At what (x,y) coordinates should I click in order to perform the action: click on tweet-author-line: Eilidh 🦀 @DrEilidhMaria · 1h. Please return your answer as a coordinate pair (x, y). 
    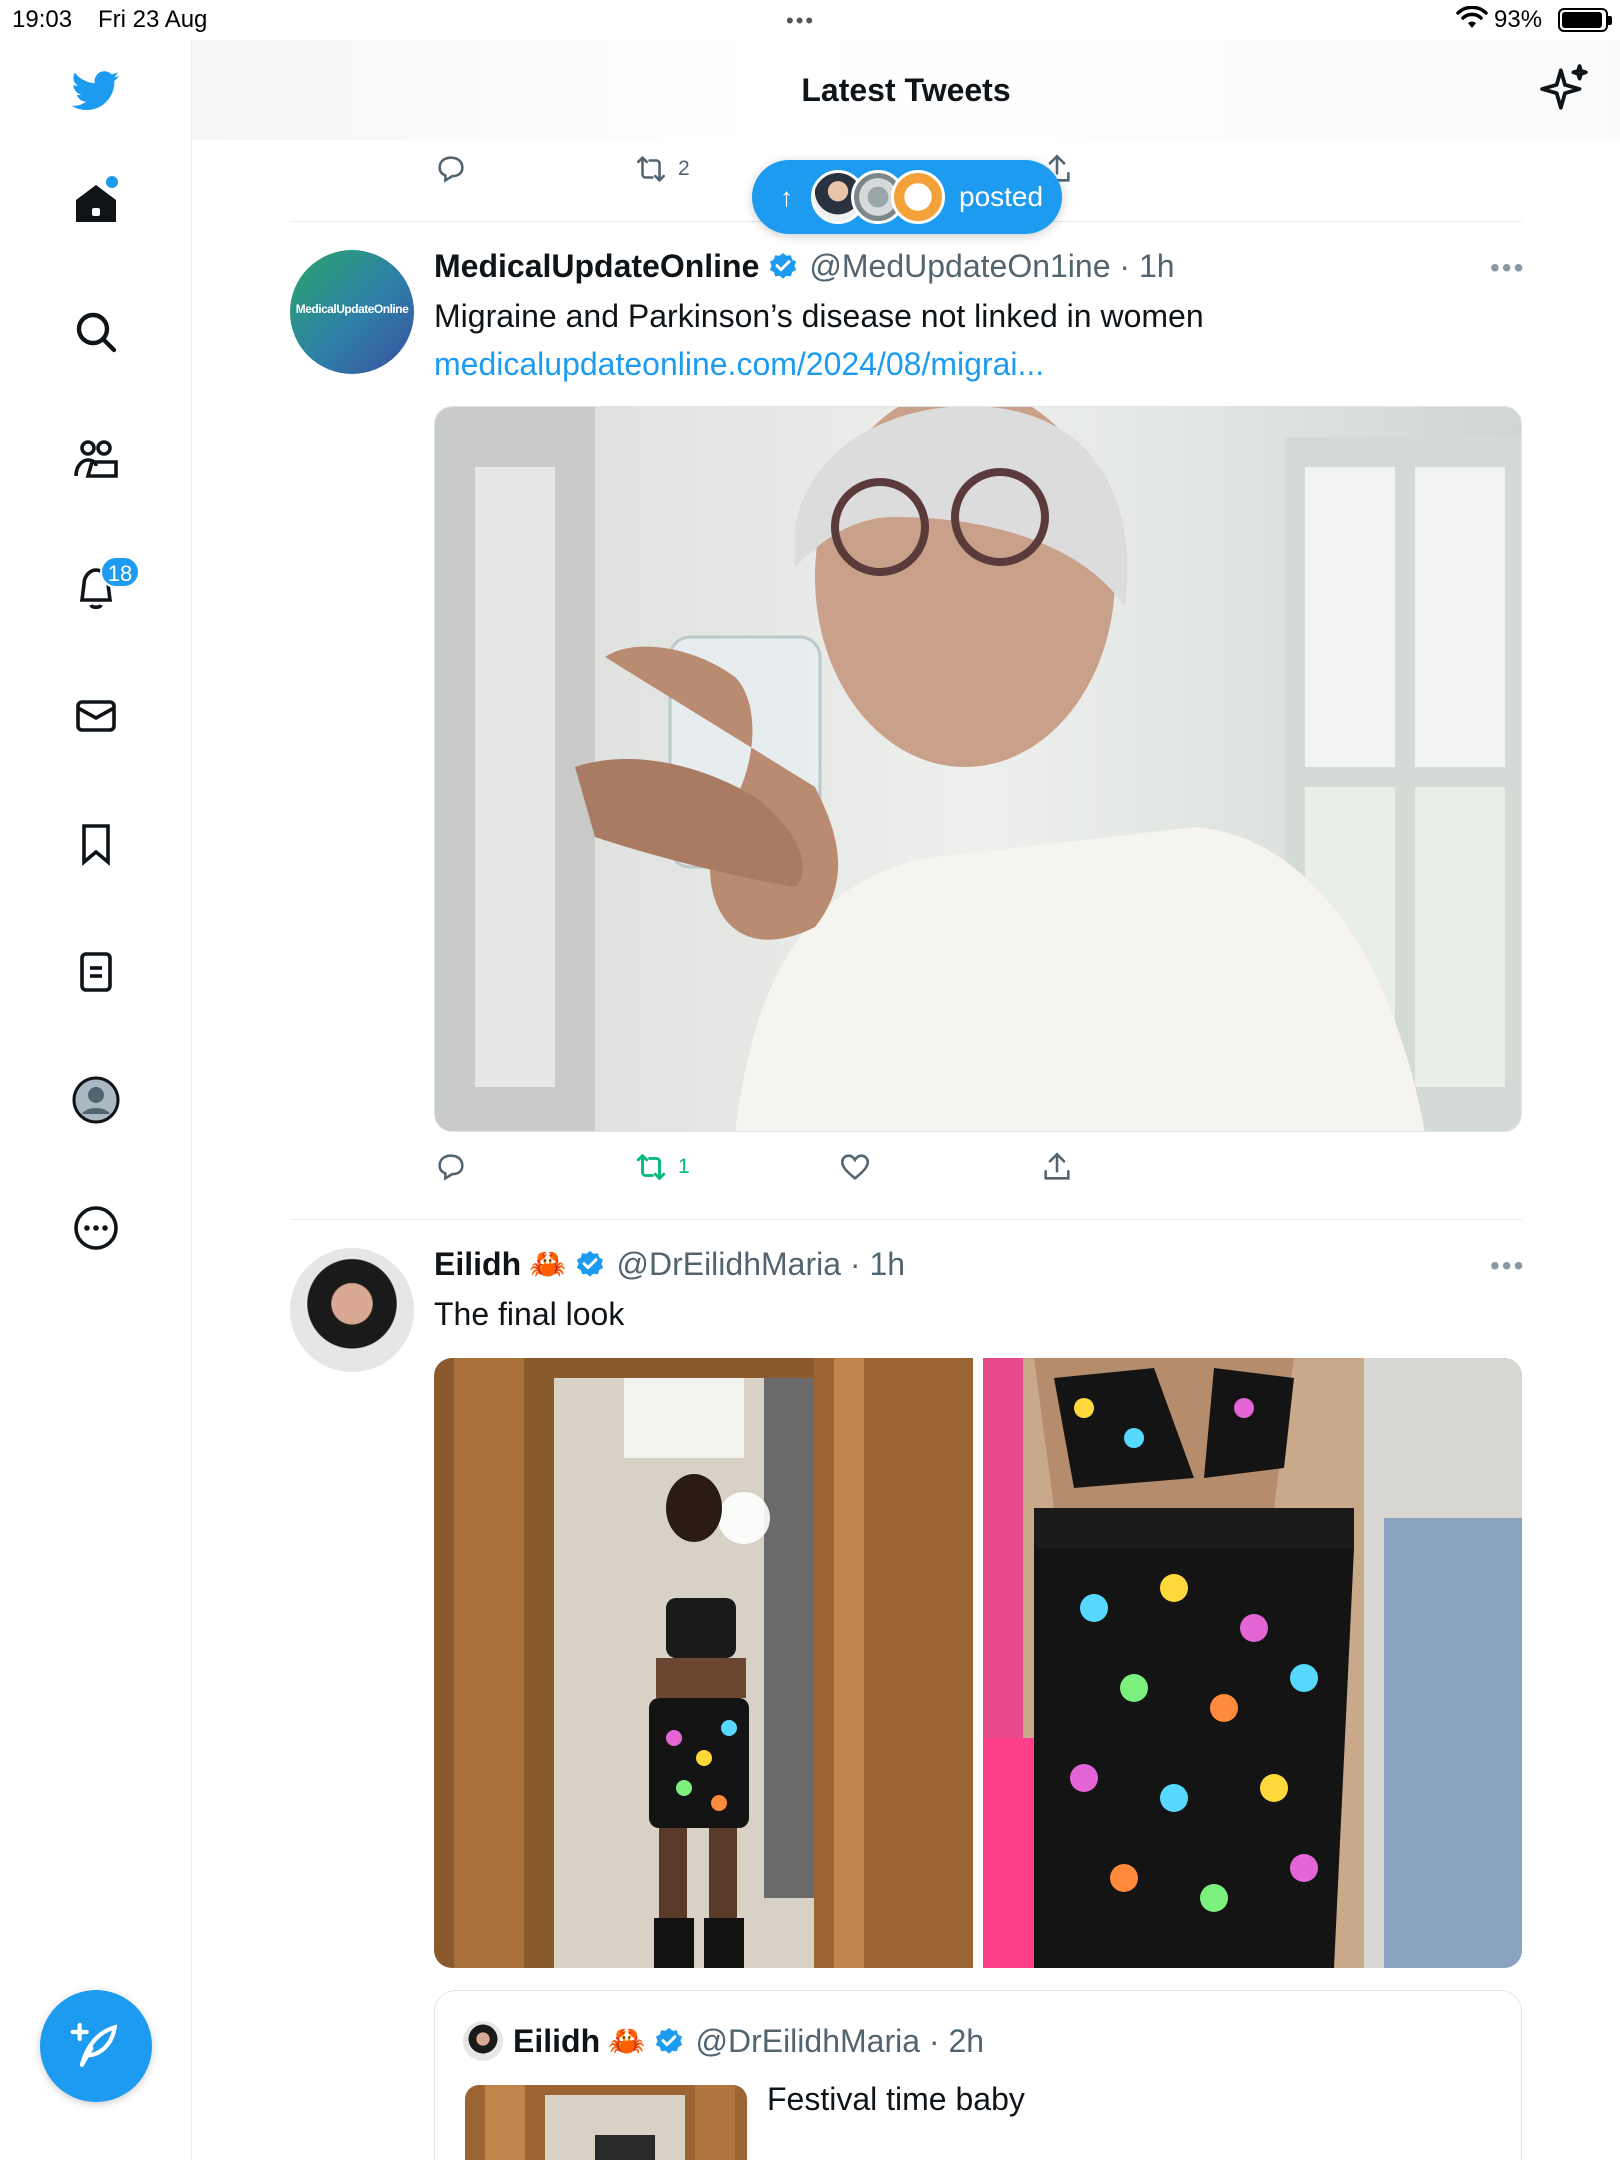
    Looking at the image, I should click on (669, 1264).